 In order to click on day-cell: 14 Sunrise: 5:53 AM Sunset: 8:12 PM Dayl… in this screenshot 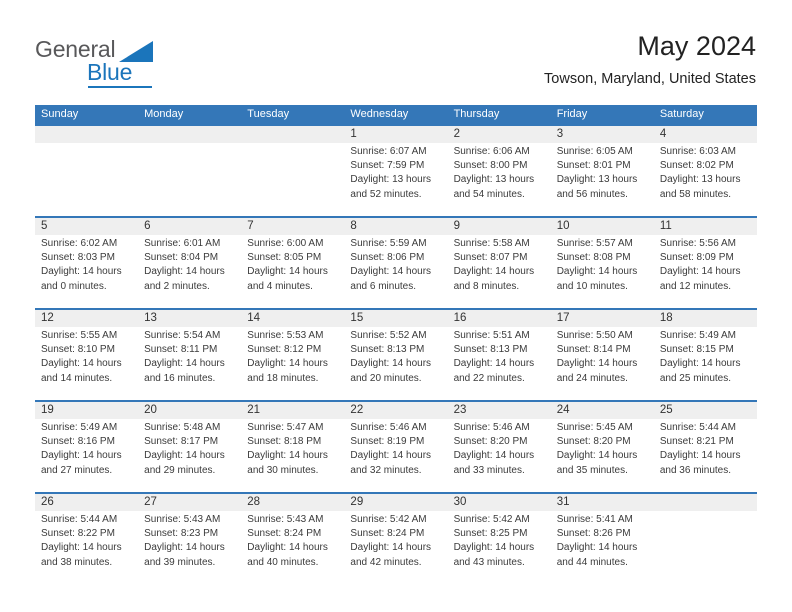, I will do `click(292, 355)`.